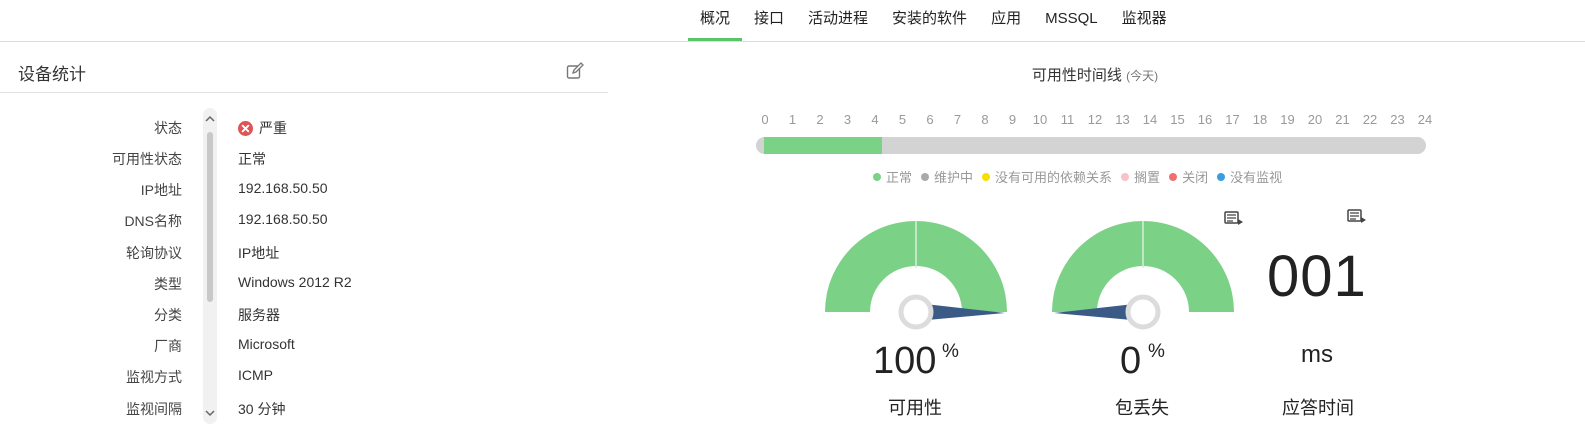 This screenshot has height=442, width=1585. Describe the element at coordinates (985, 119) in the screenshot. I see `timeline-hour-label: 8` at that location.